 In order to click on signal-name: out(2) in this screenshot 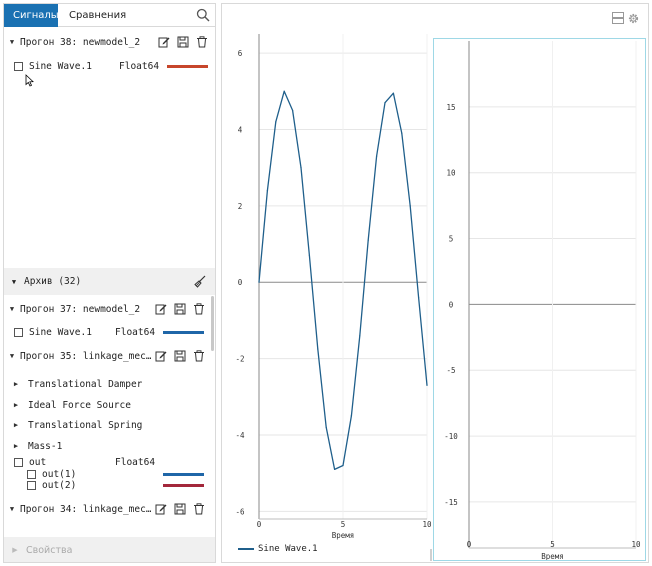, I will do `click(59, 485)`.